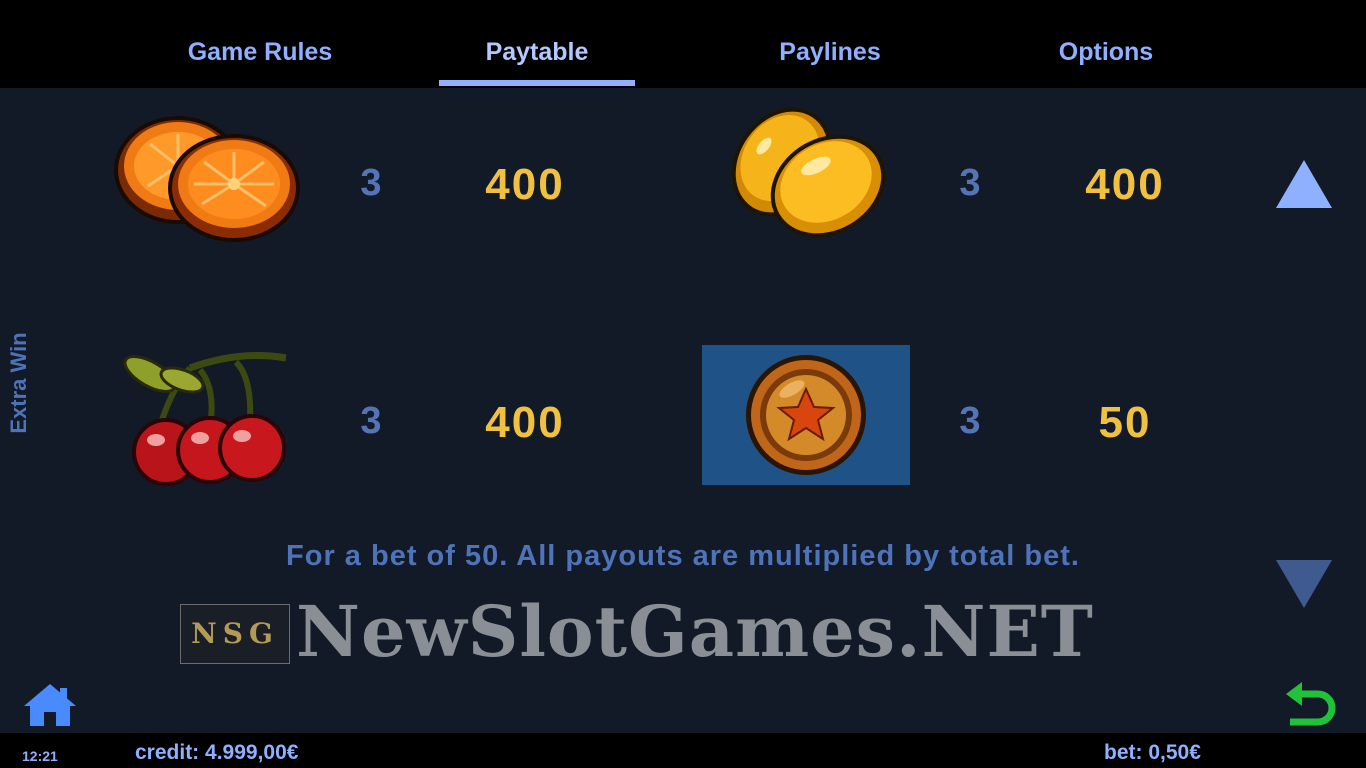 The image size is (1366, 768). I want to click on credit-display: credit: 4.999,00€, so click(217, 752).